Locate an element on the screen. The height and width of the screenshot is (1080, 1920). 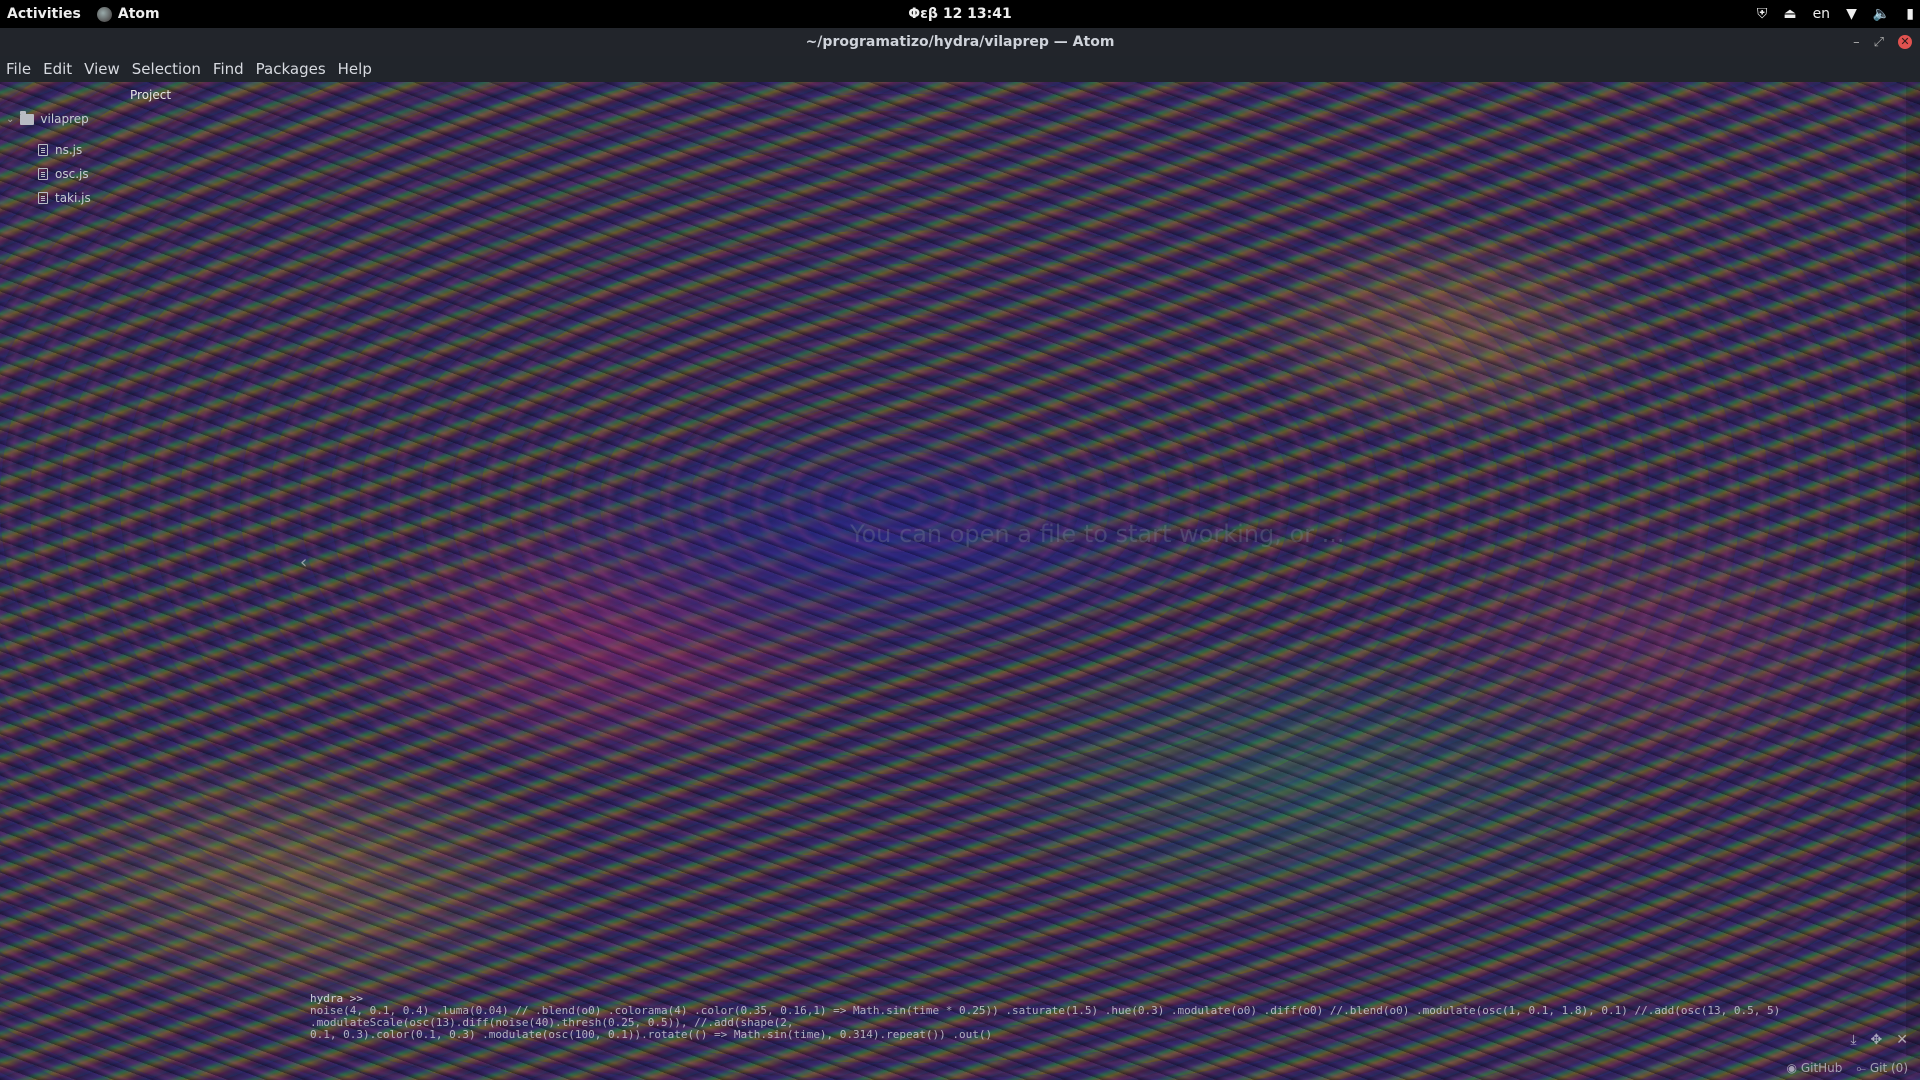
menu-file: File is located at coordinates (18, 69).